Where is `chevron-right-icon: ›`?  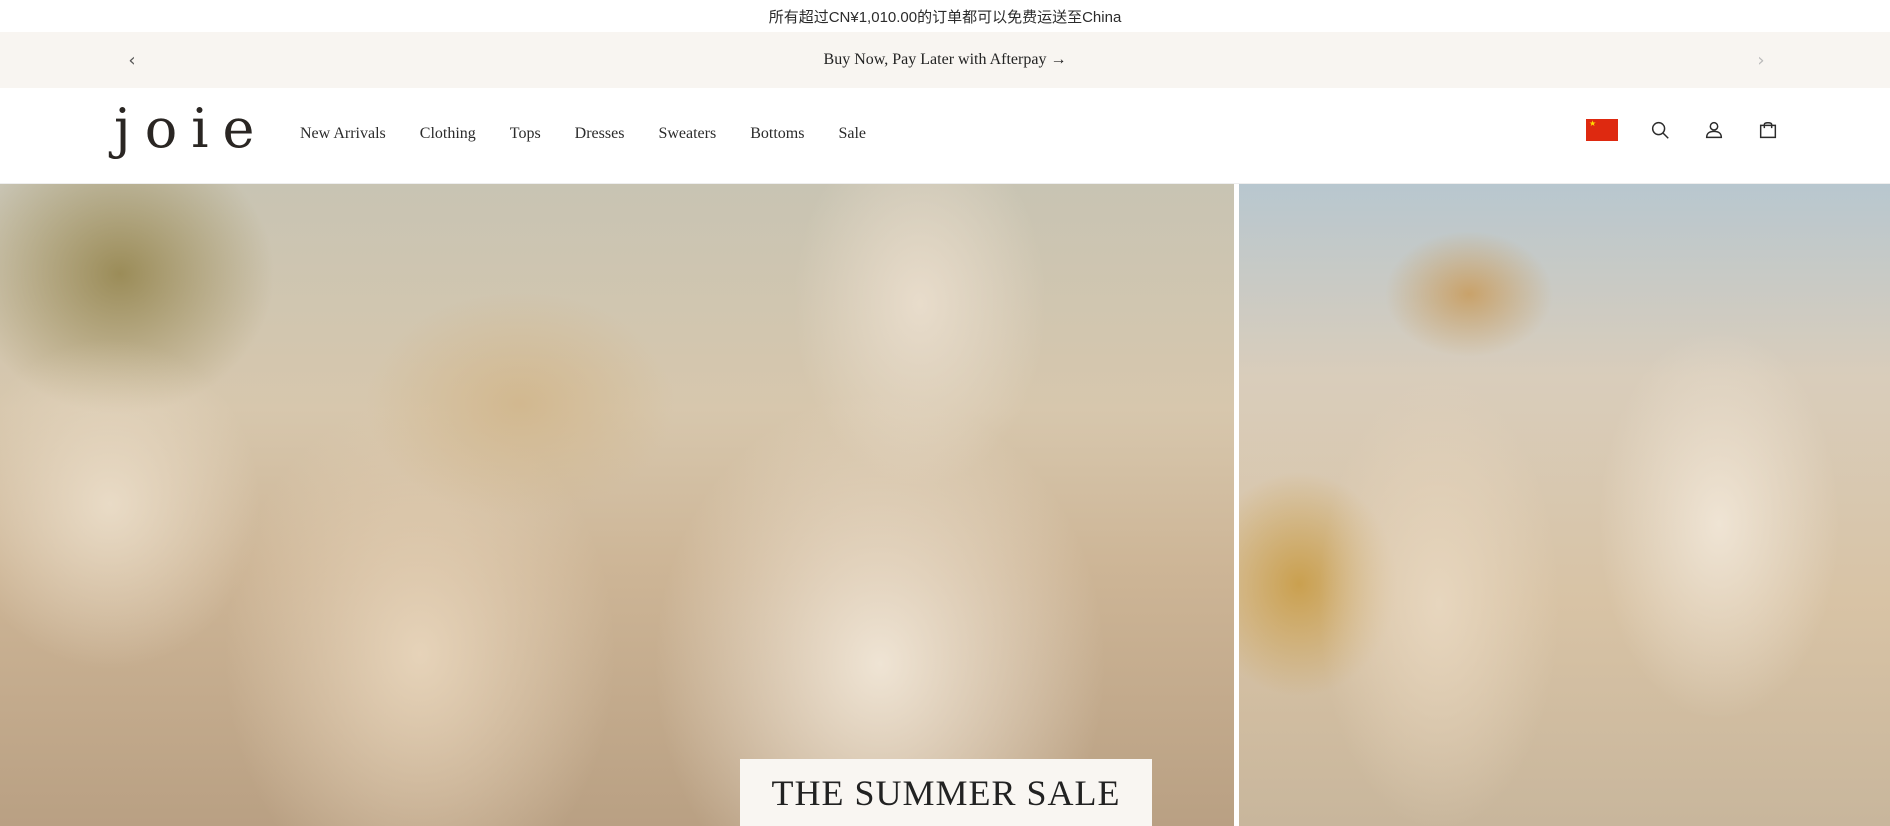 chevron-right-icon: › is located at coordinates (1761, 60).